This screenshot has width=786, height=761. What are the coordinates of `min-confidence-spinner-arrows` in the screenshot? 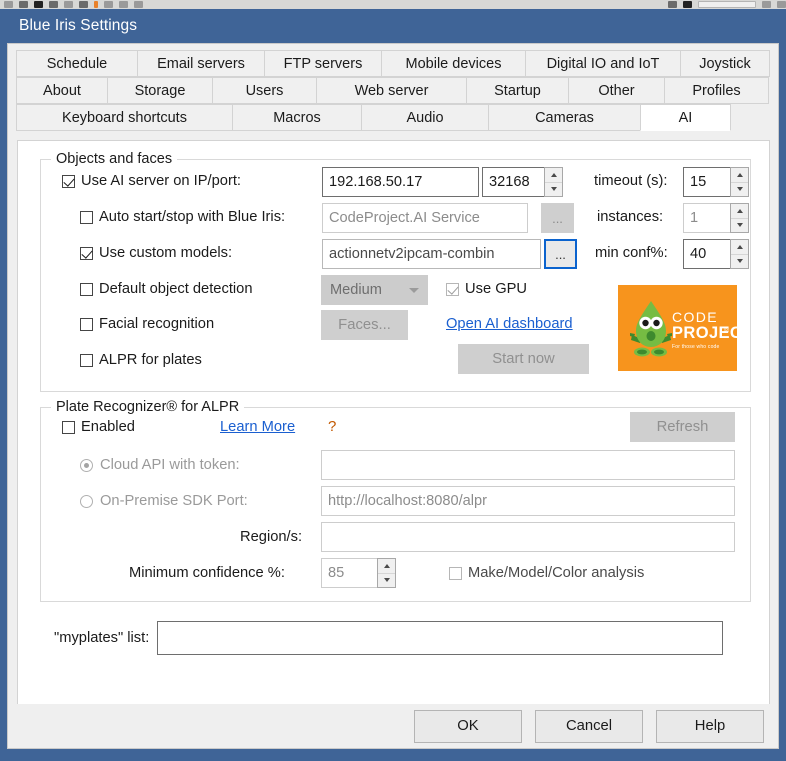 It's located at (386, 573).